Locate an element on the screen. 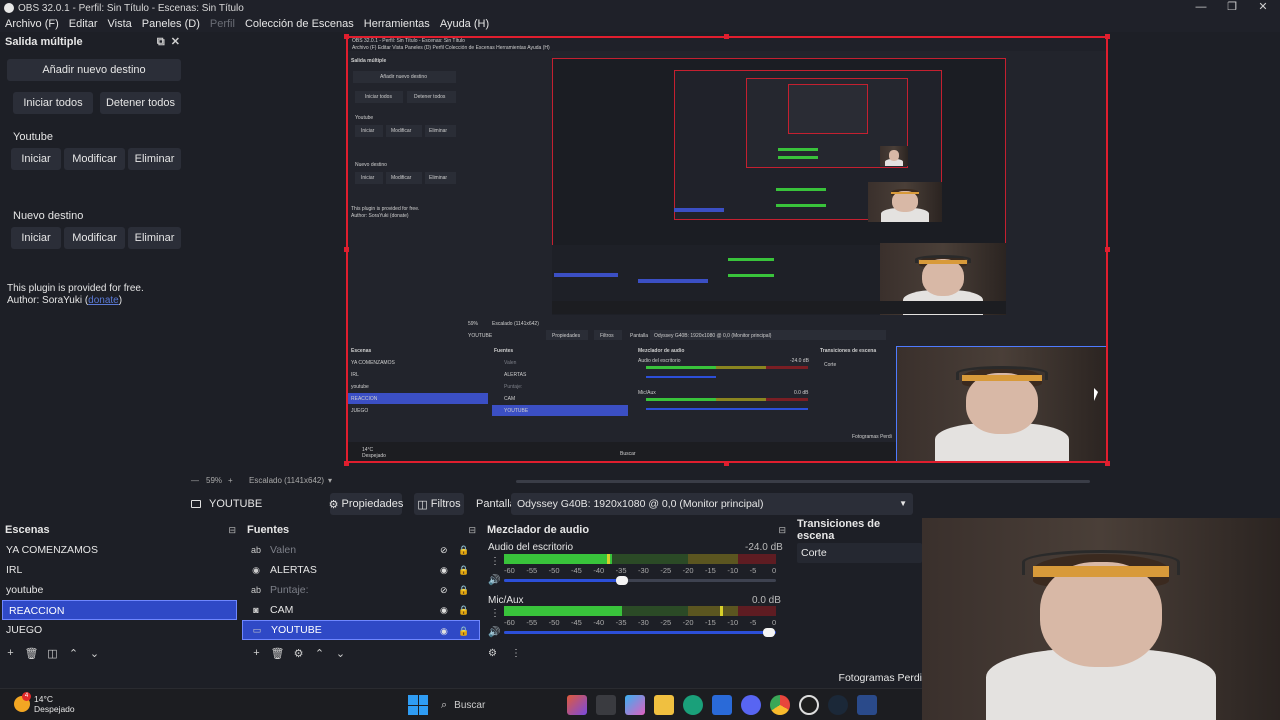 Image resolution: width=1280 pixels, height=720 pixels. copilot-icon is located at coordinates (635, 705).